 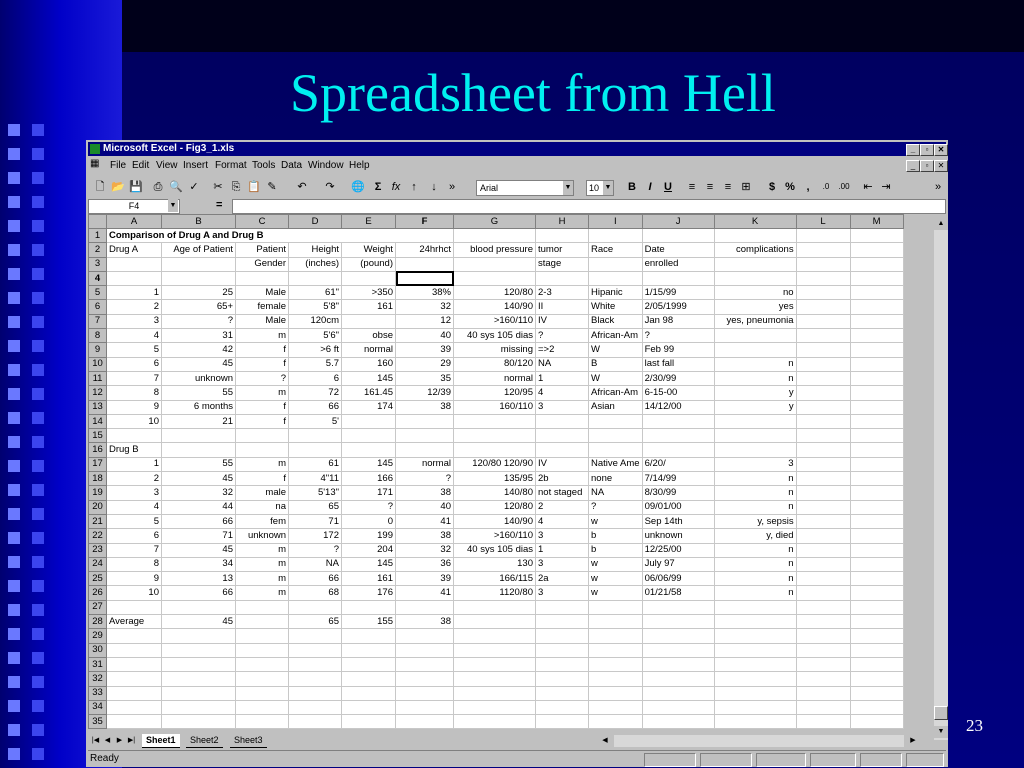 I want to click on cell-c24: m, so click(x=262, y=564).